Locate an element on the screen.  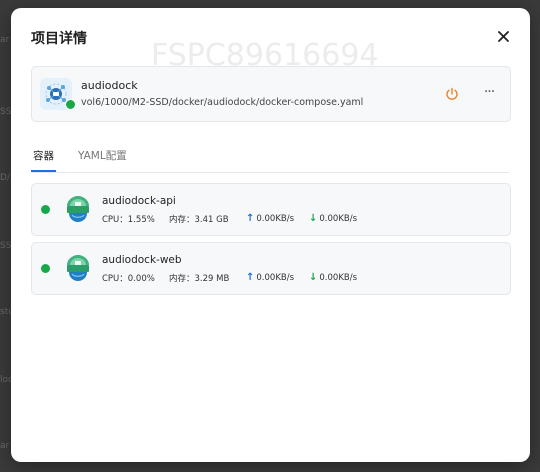
tab-yaml-config: YAML配置 is located at coordinates (102, 155).